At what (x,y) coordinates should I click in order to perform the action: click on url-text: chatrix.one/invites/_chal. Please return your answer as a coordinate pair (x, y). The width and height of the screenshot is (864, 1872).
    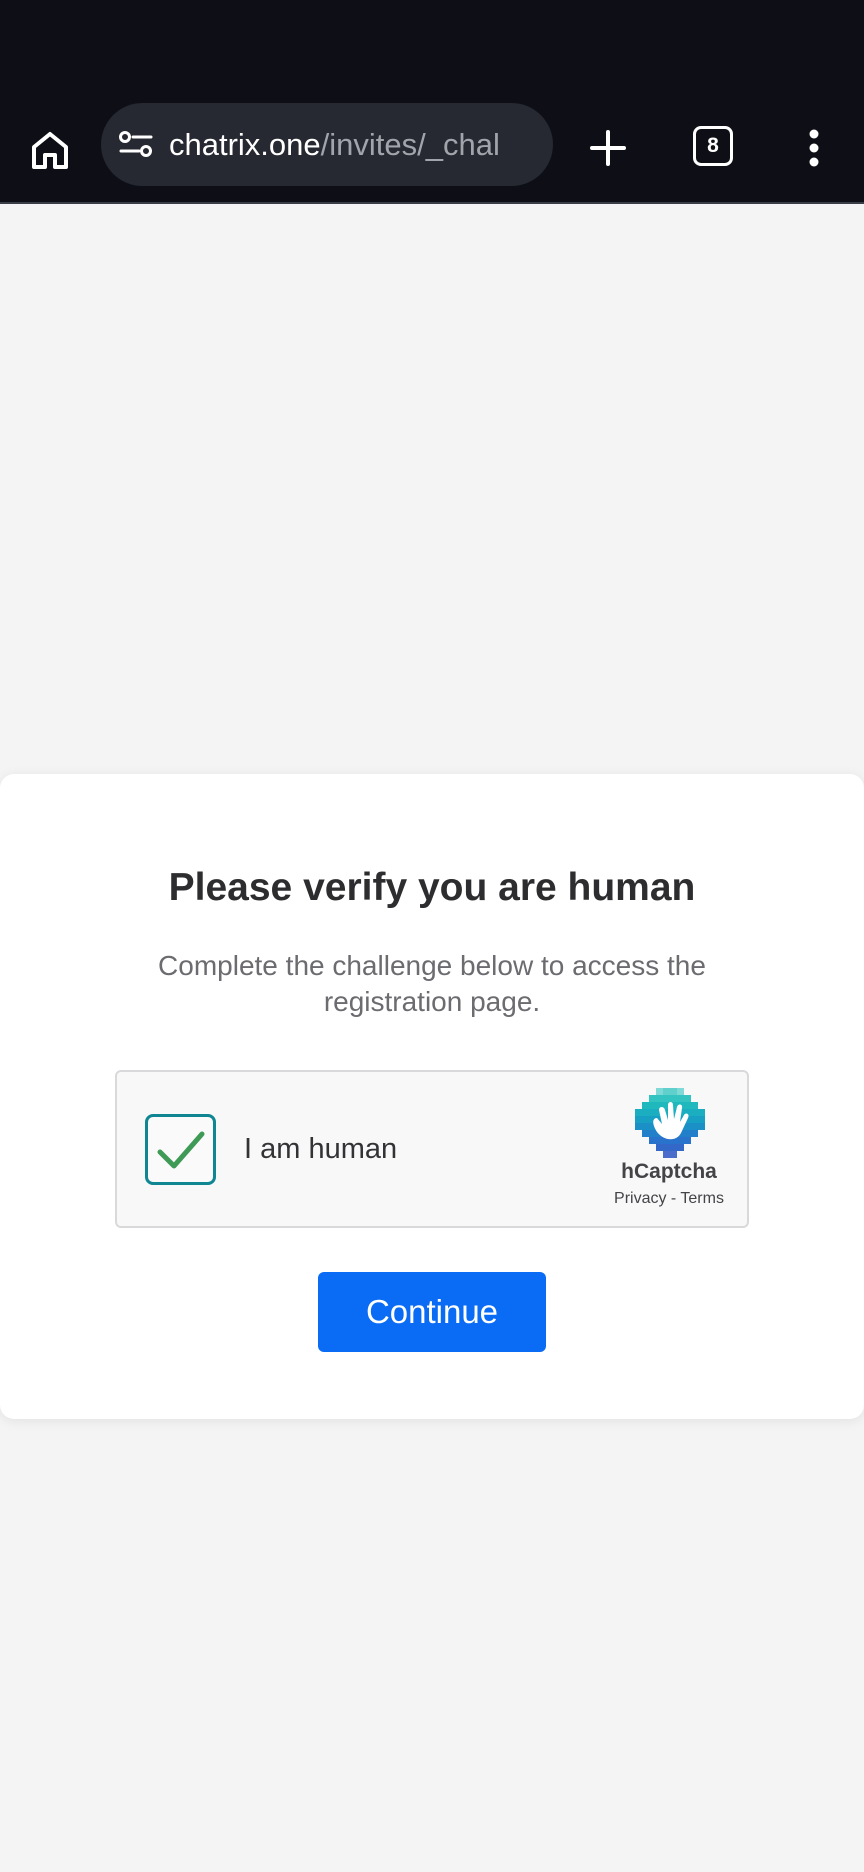
    Looking at the image, I should click on (353, 144).